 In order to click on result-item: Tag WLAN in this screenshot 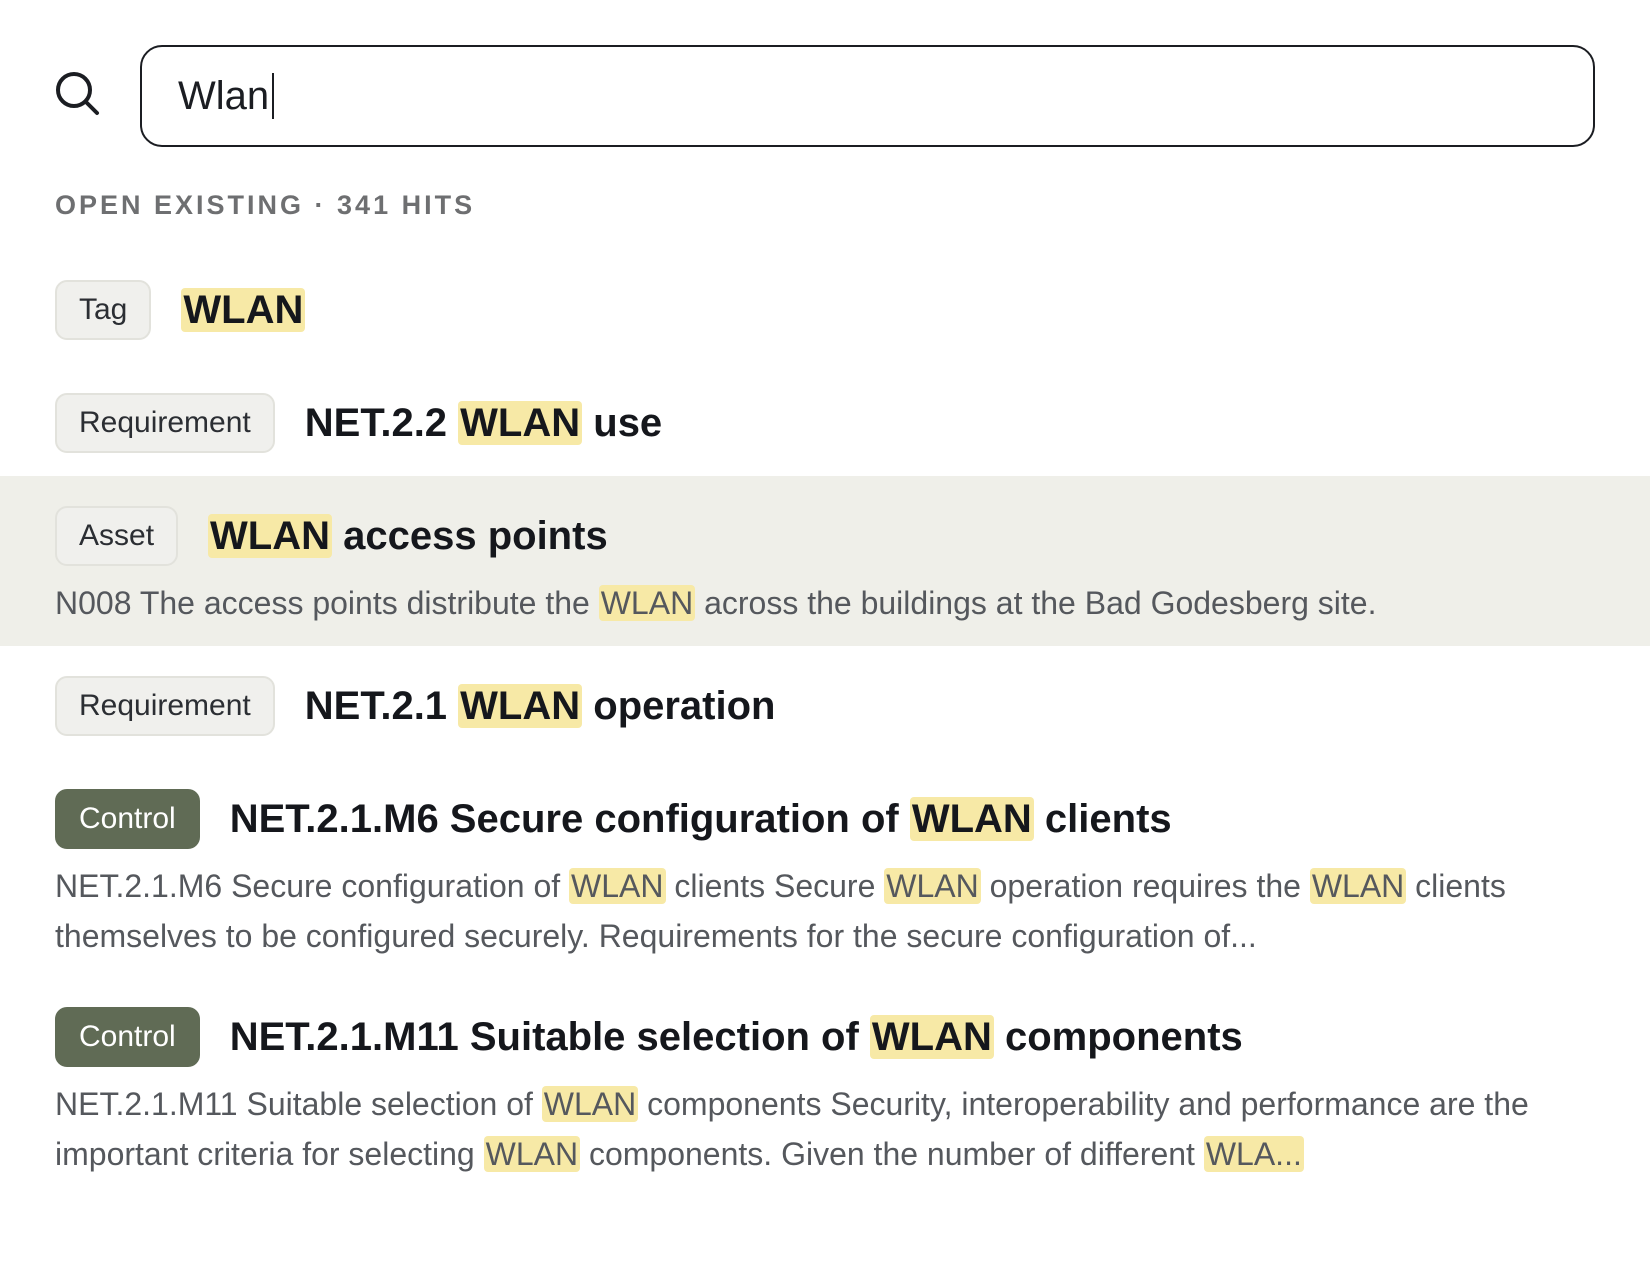, I will do `click(825, 306)`.